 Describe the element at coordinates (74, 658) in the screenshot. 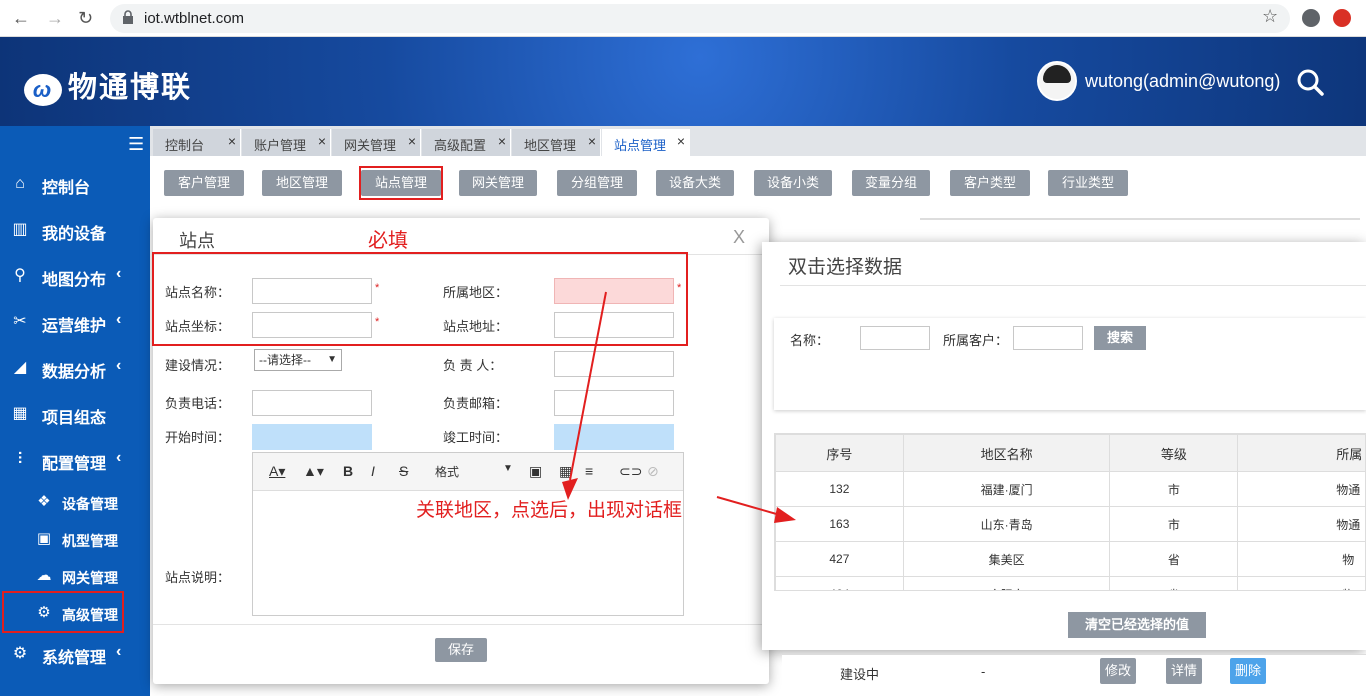

I see `sidebar-item-label: 系统管理` at that location.